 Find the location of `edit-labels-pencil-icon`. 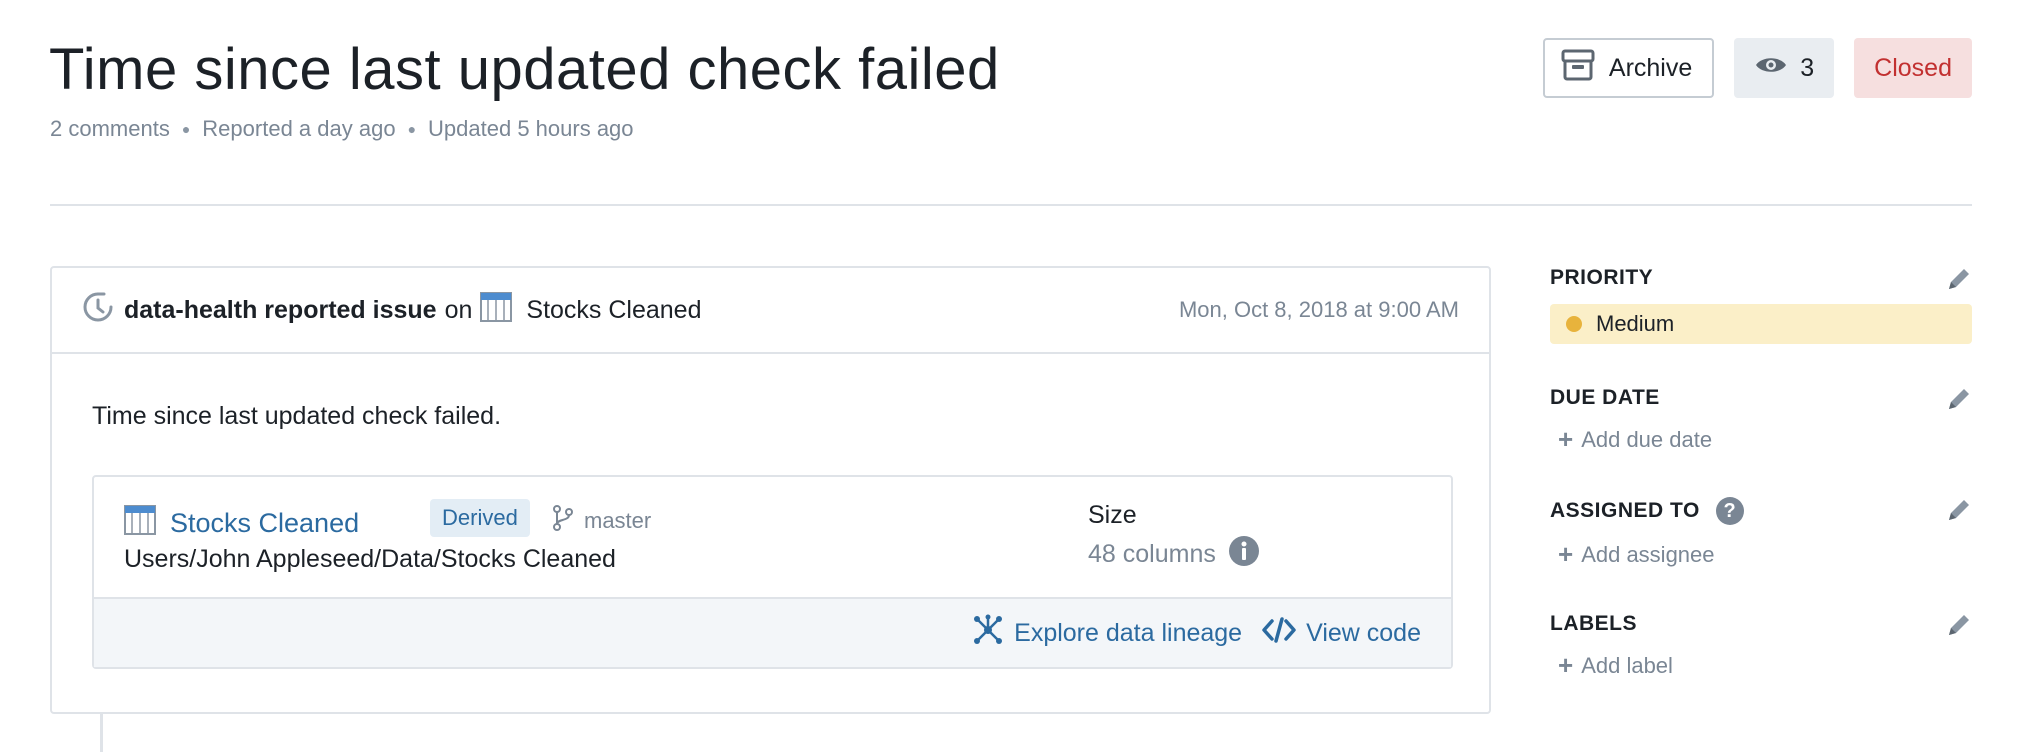

edit-labels-pencil-icon is located at coordinates (1959, 627).